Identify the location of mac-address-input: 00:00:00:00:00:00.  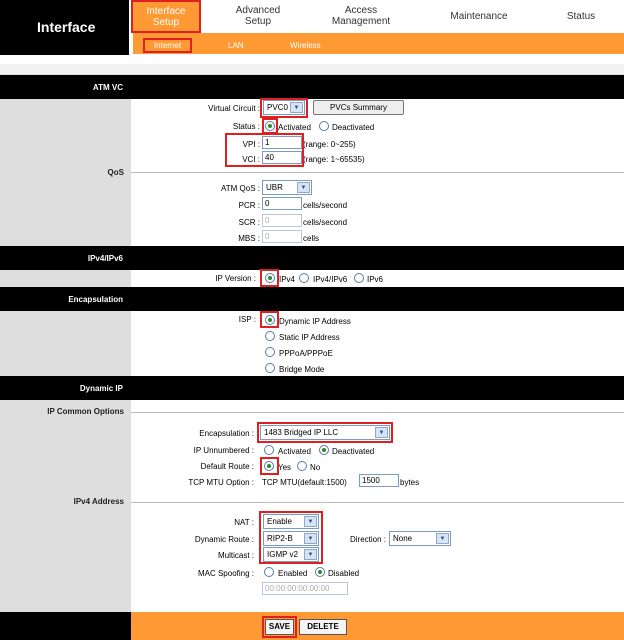
(305, 588).